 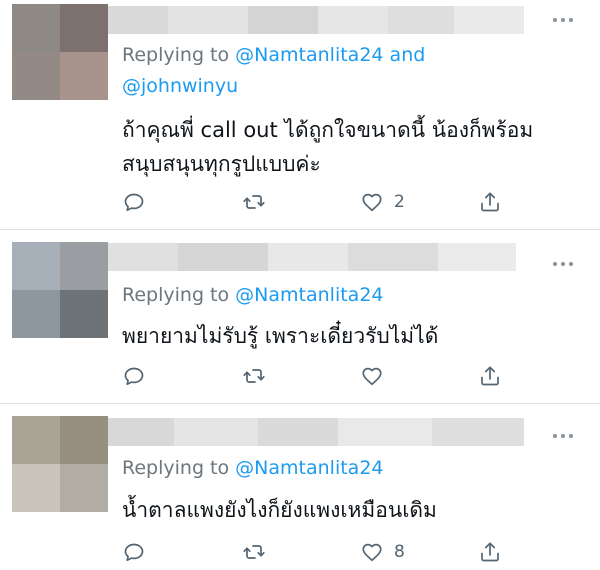 I want to click on like-count: 2, so click(x=399, y=202).